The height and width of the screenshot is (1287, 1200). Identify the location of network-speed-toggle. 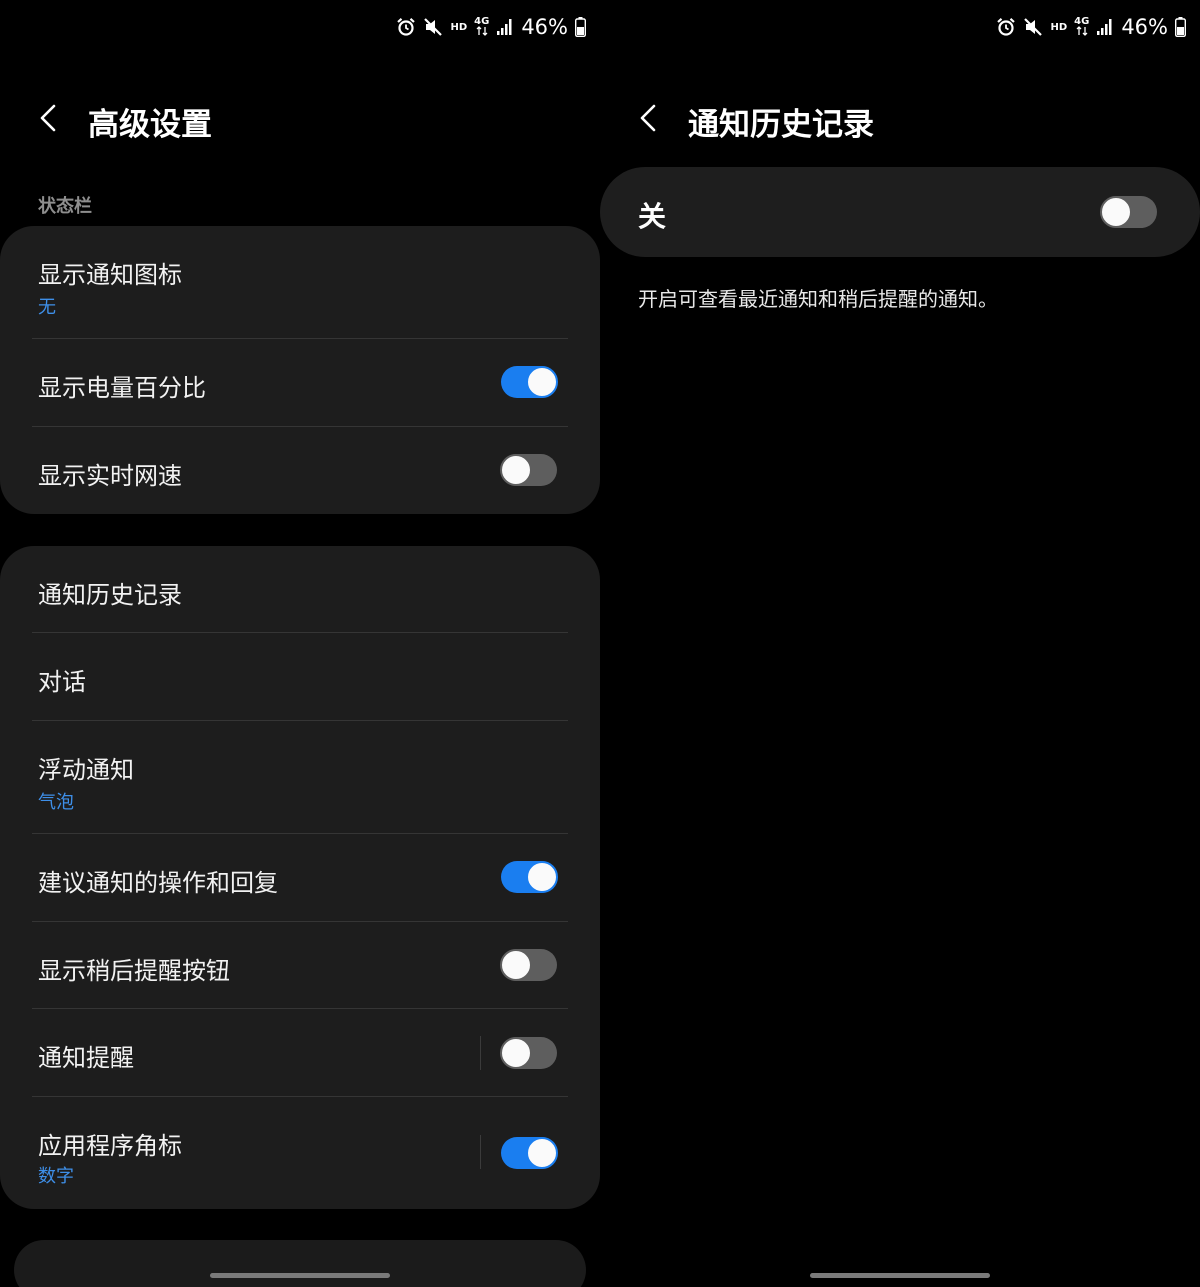
(528, 470).